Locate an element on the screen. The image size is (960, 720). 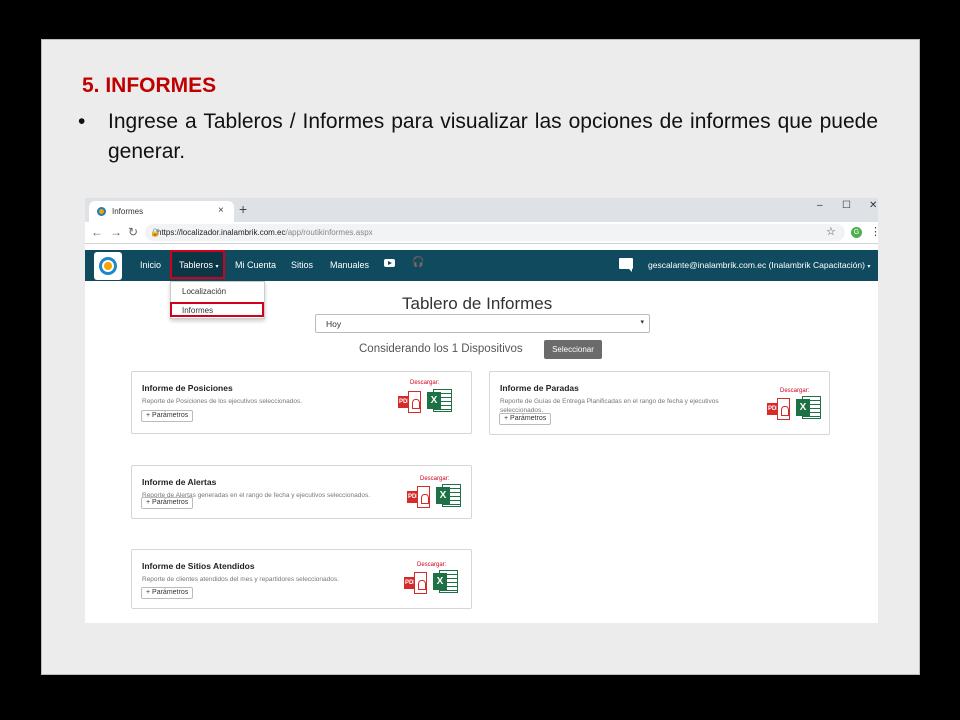
nav-tableros-label: Tableros is located at coordinates (196, 265).